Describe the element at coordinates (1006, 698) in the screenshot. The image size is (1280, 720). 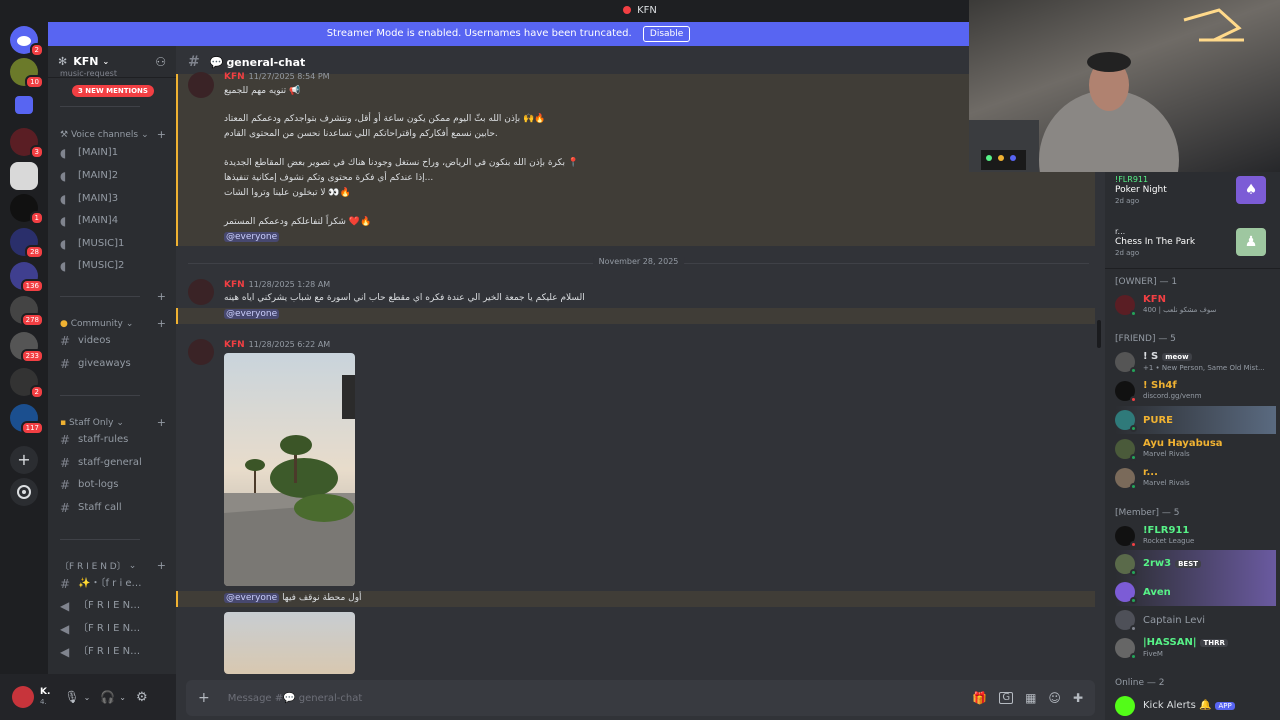
I see `gif-icon: G` at that location.